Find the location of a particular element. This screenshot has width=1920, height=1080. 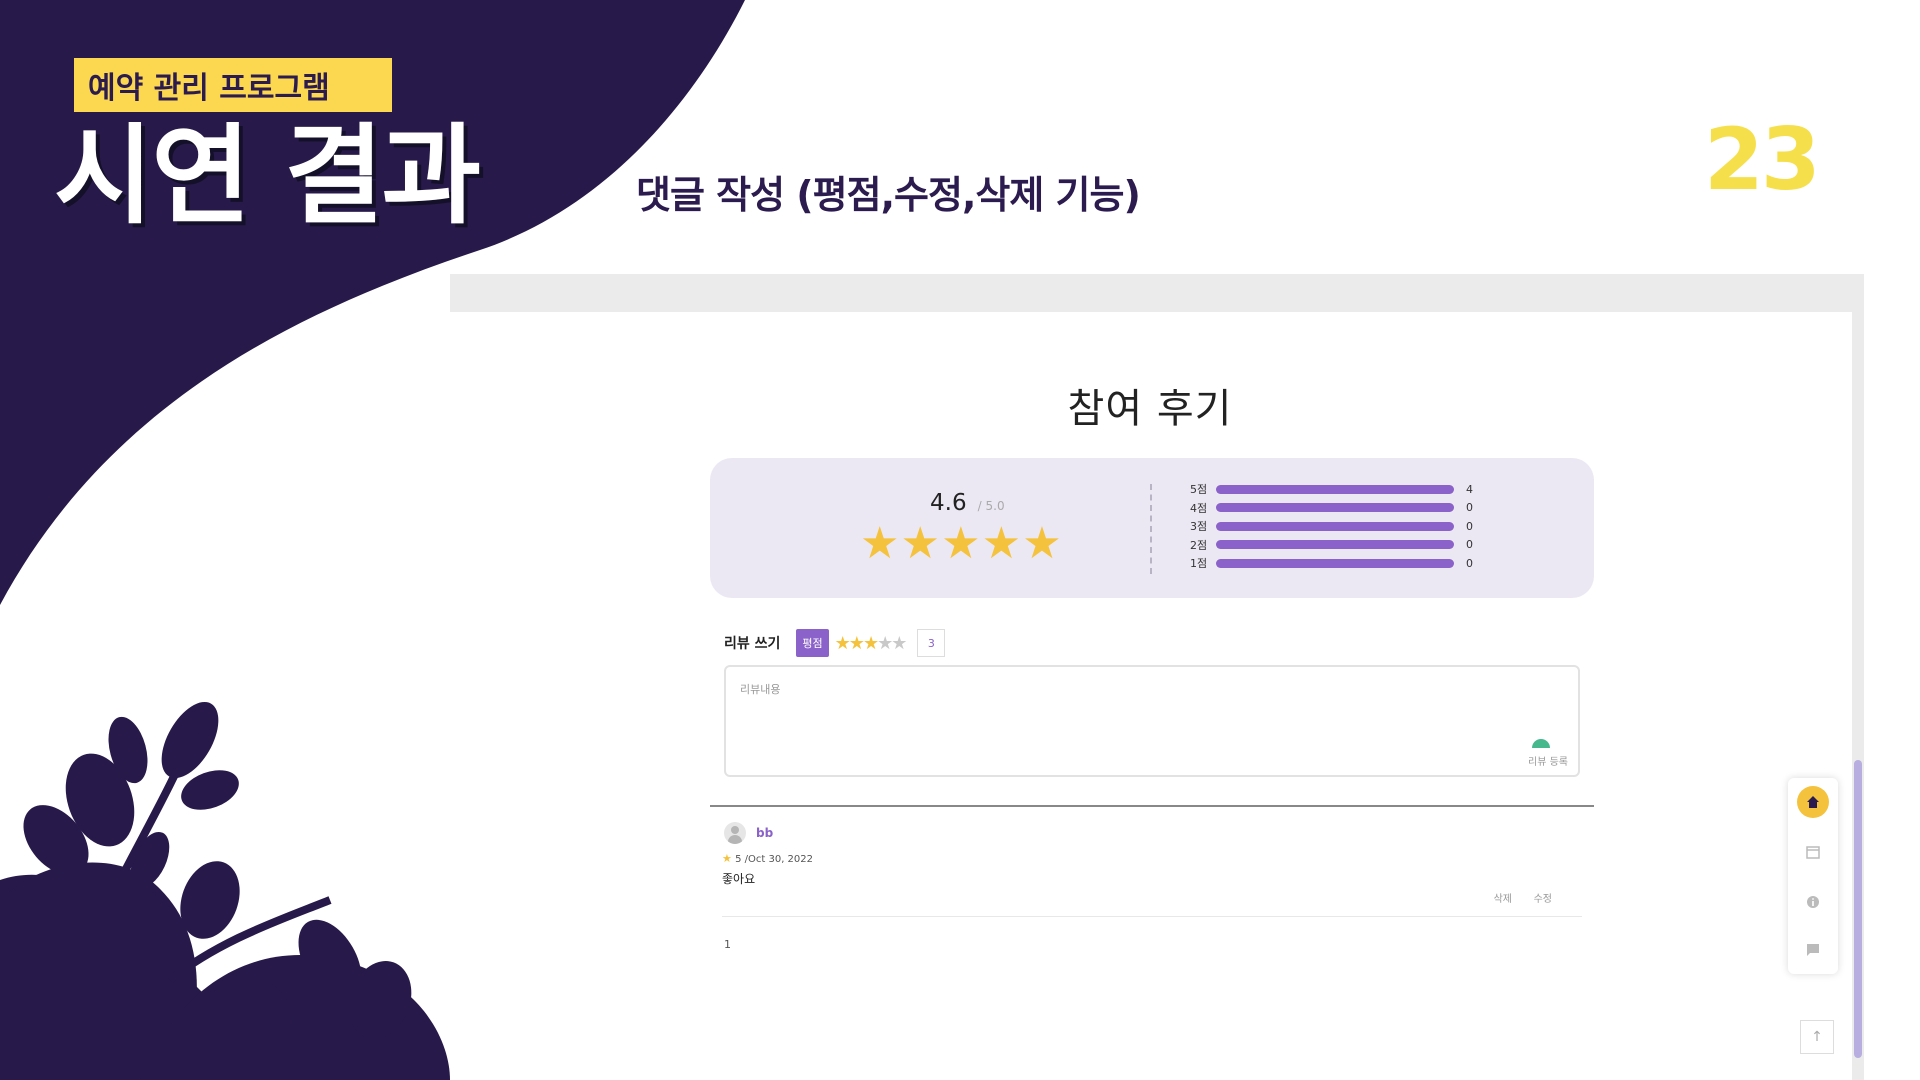

browser-top-bar is located at coordinates (1157, 293).